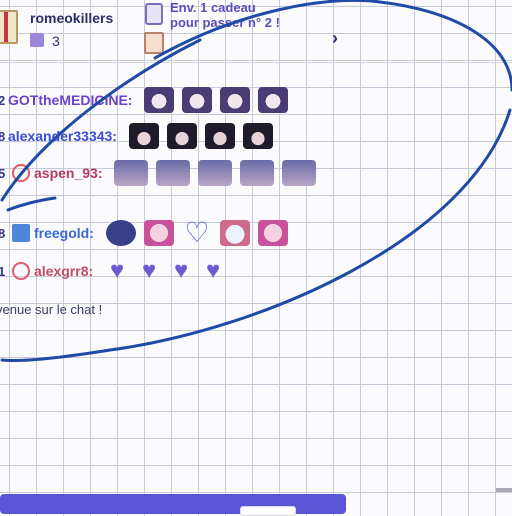 The image size is (512, 516). What do you see at coordinates (213, 7) in the screenshot?
I see `gift-prompt-line-1: Env. 1 cadeau` at bounding box center [213, 7].